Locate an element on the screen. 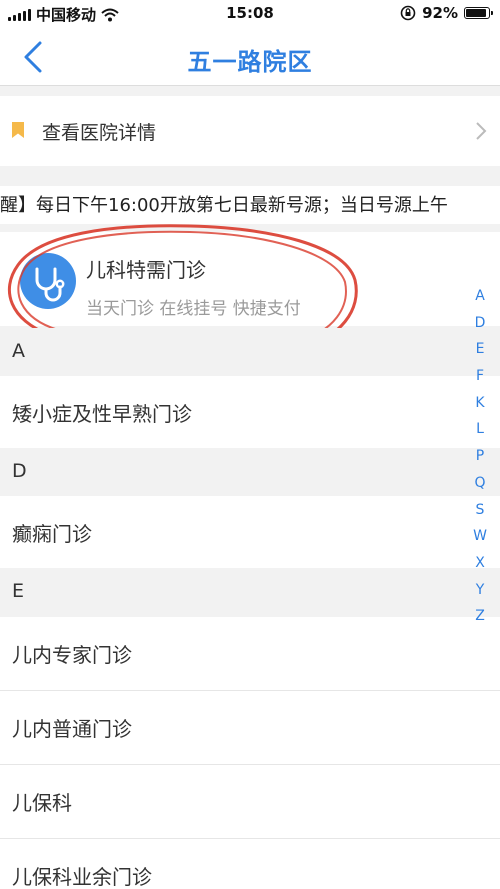  page-title: 五一路院区 is located at coordinates (250, 62).